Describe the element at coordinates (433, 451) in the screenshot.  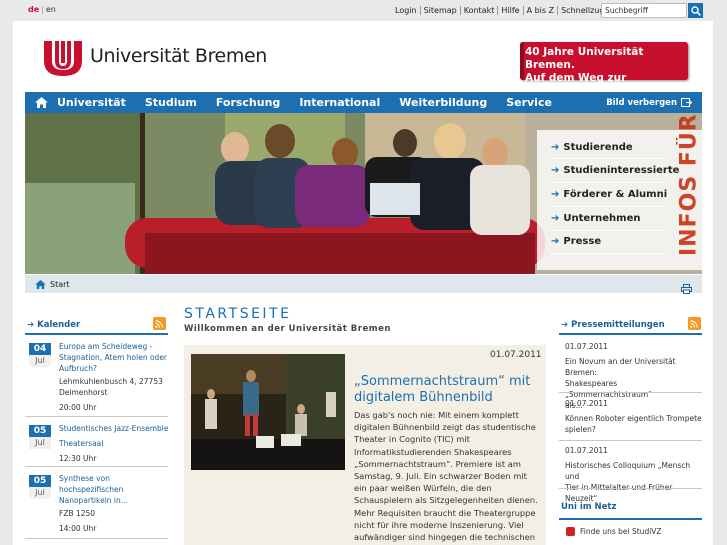
I see `teaser-line: Informatikstudierenden Shakespeares` at that location.